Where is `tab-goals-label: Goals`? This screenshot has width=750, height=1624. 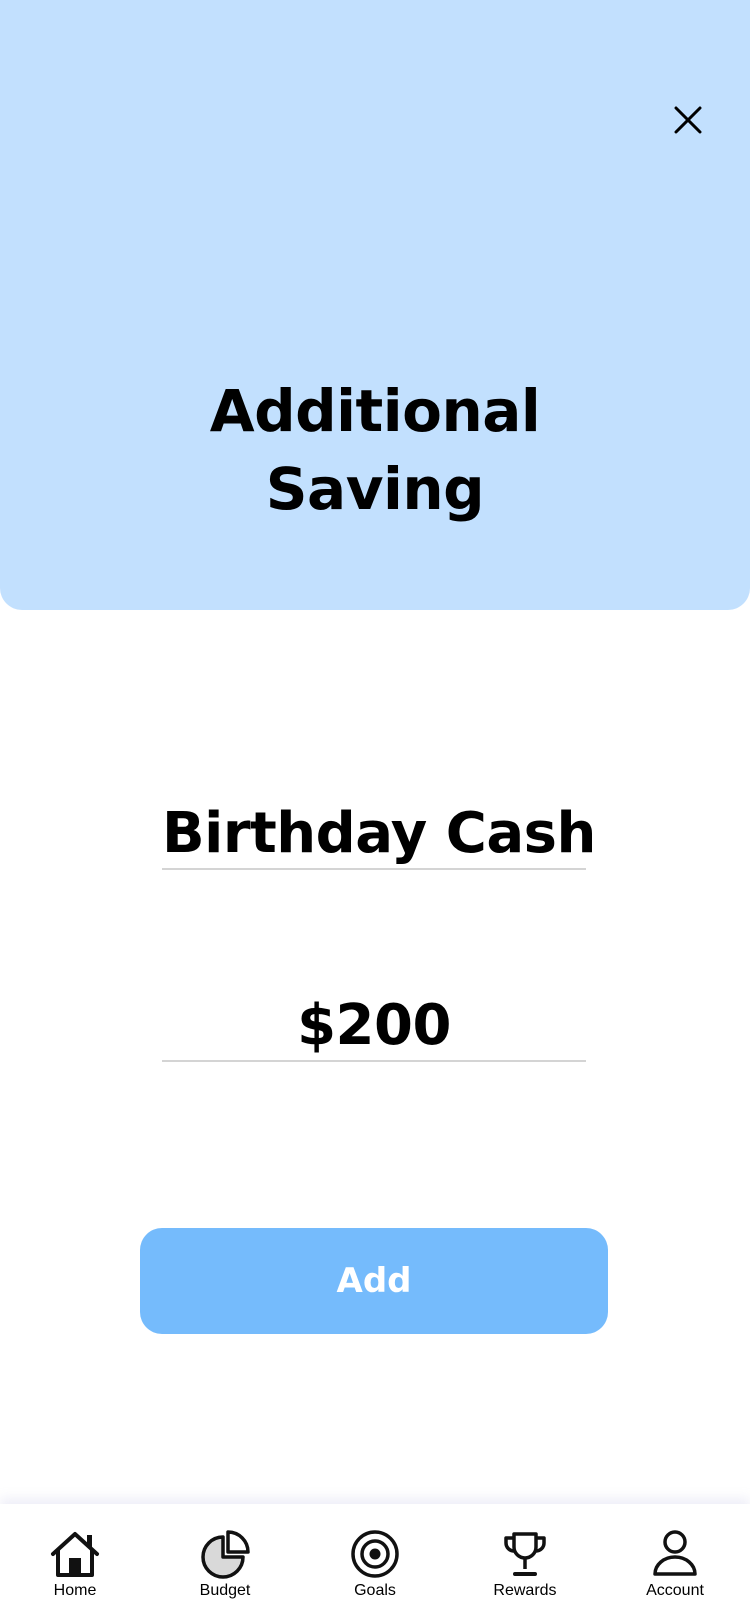 tab-goals-label: Goals is located at coordinates (375, 1590).